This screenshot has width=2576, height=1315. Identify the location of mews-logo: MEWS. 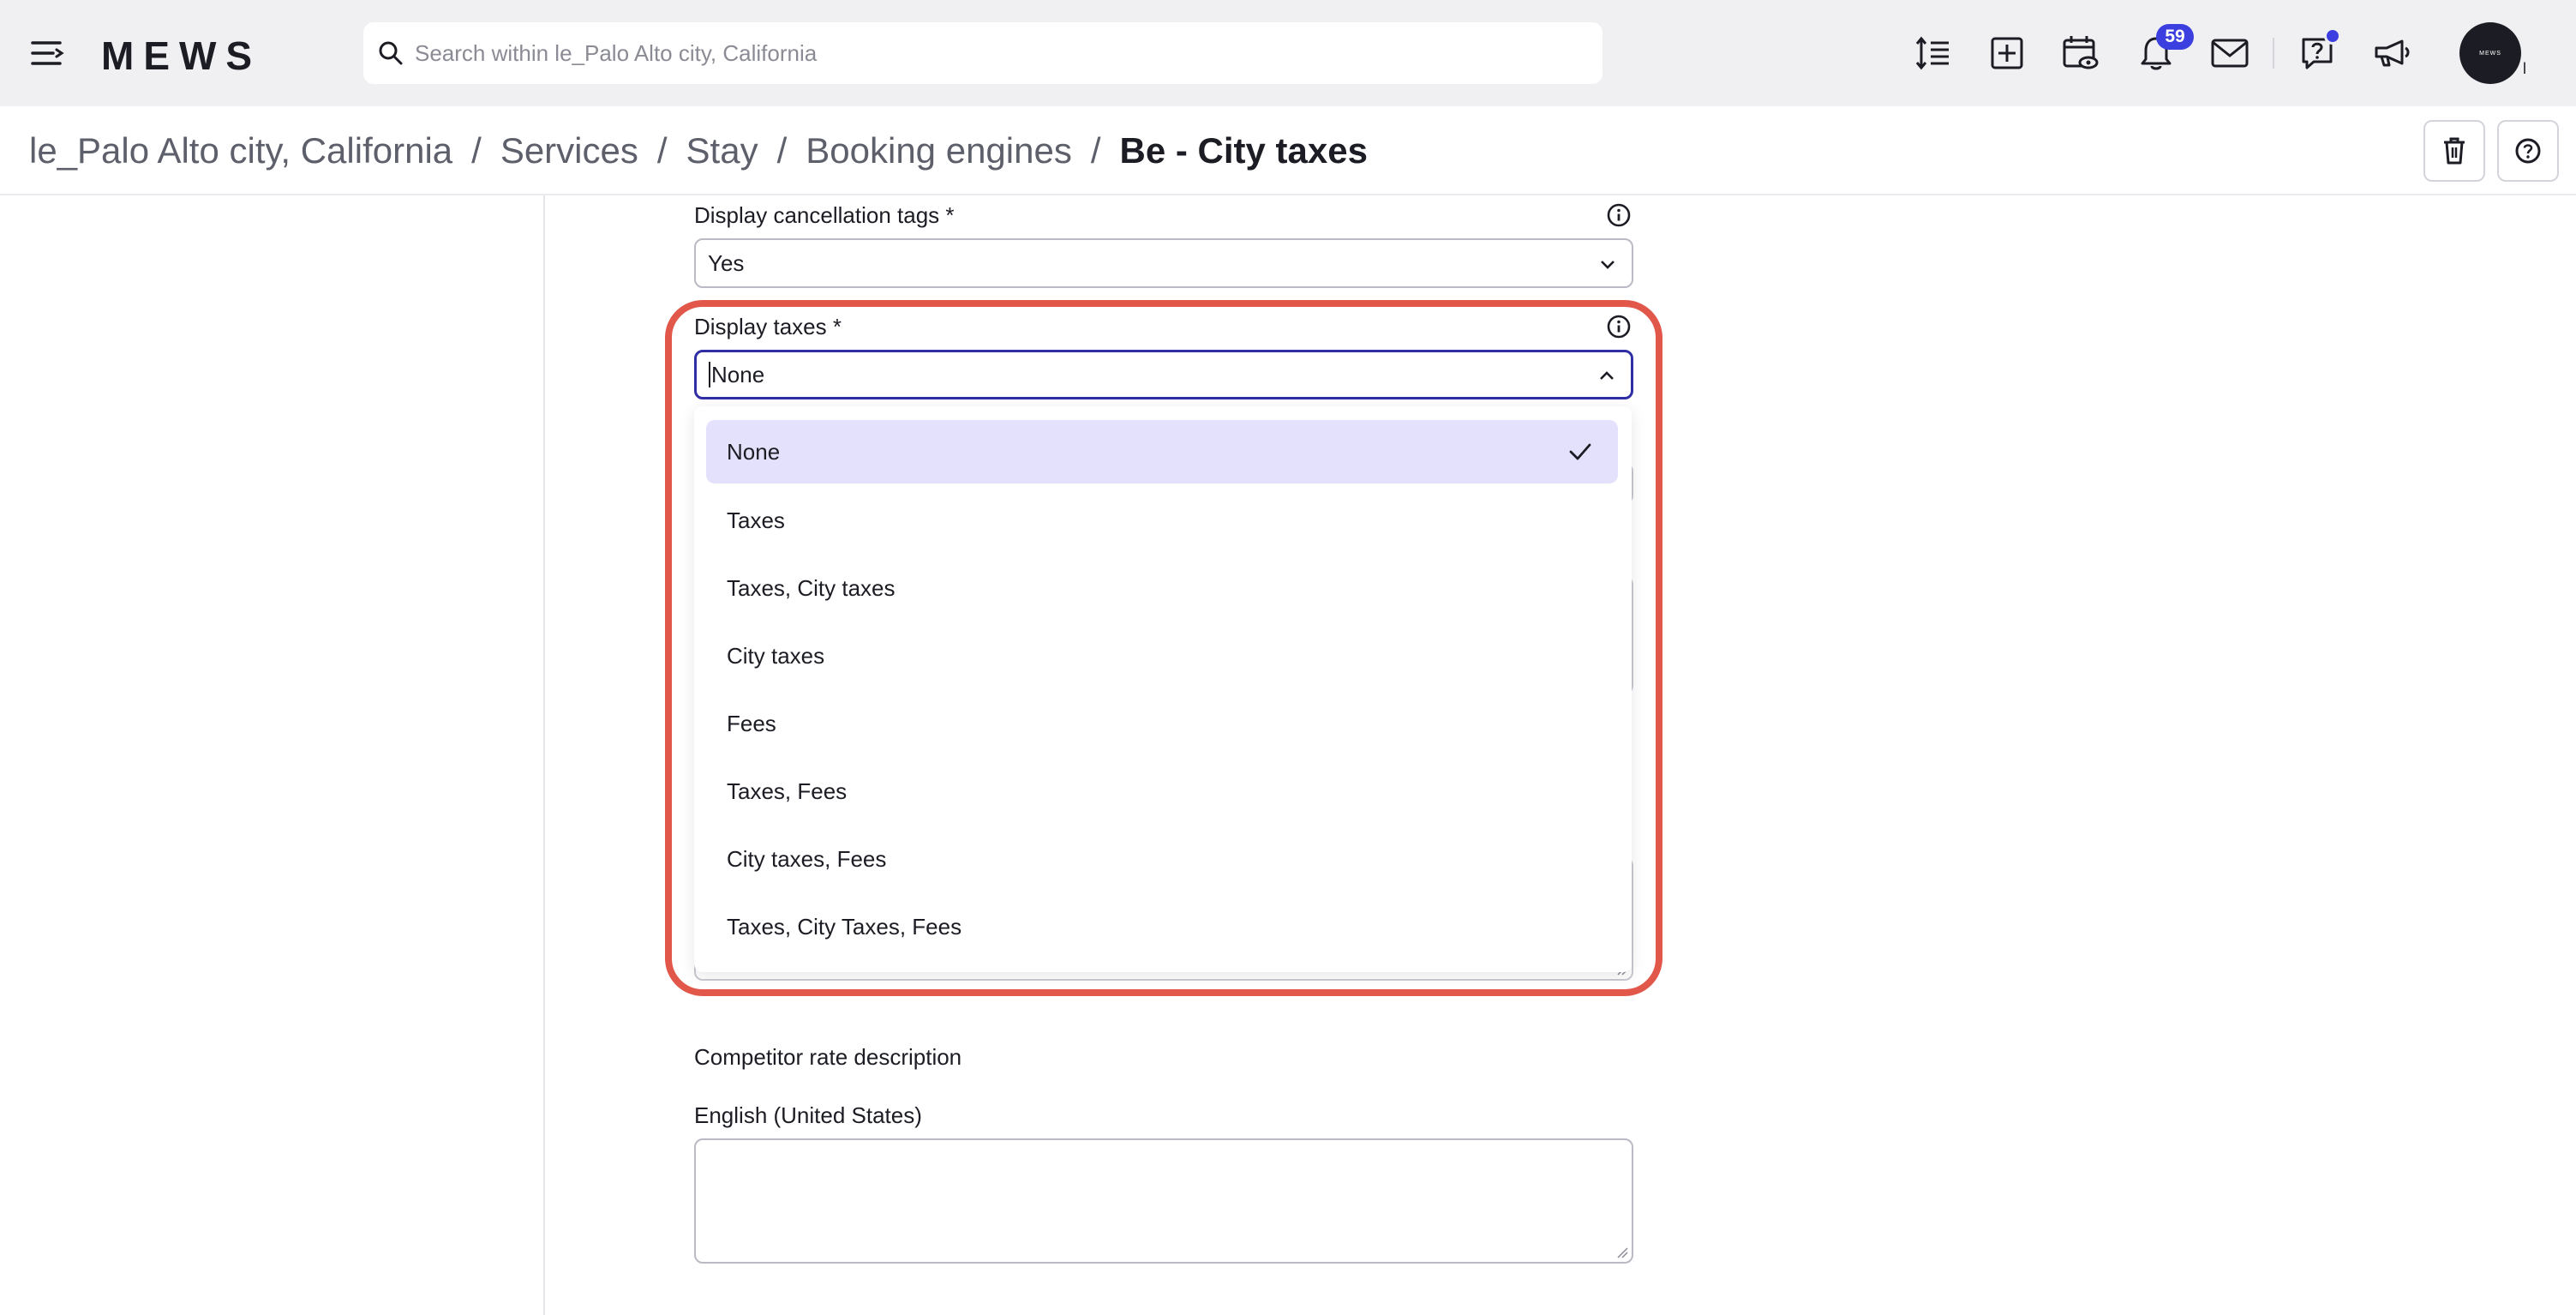
(181, 56).